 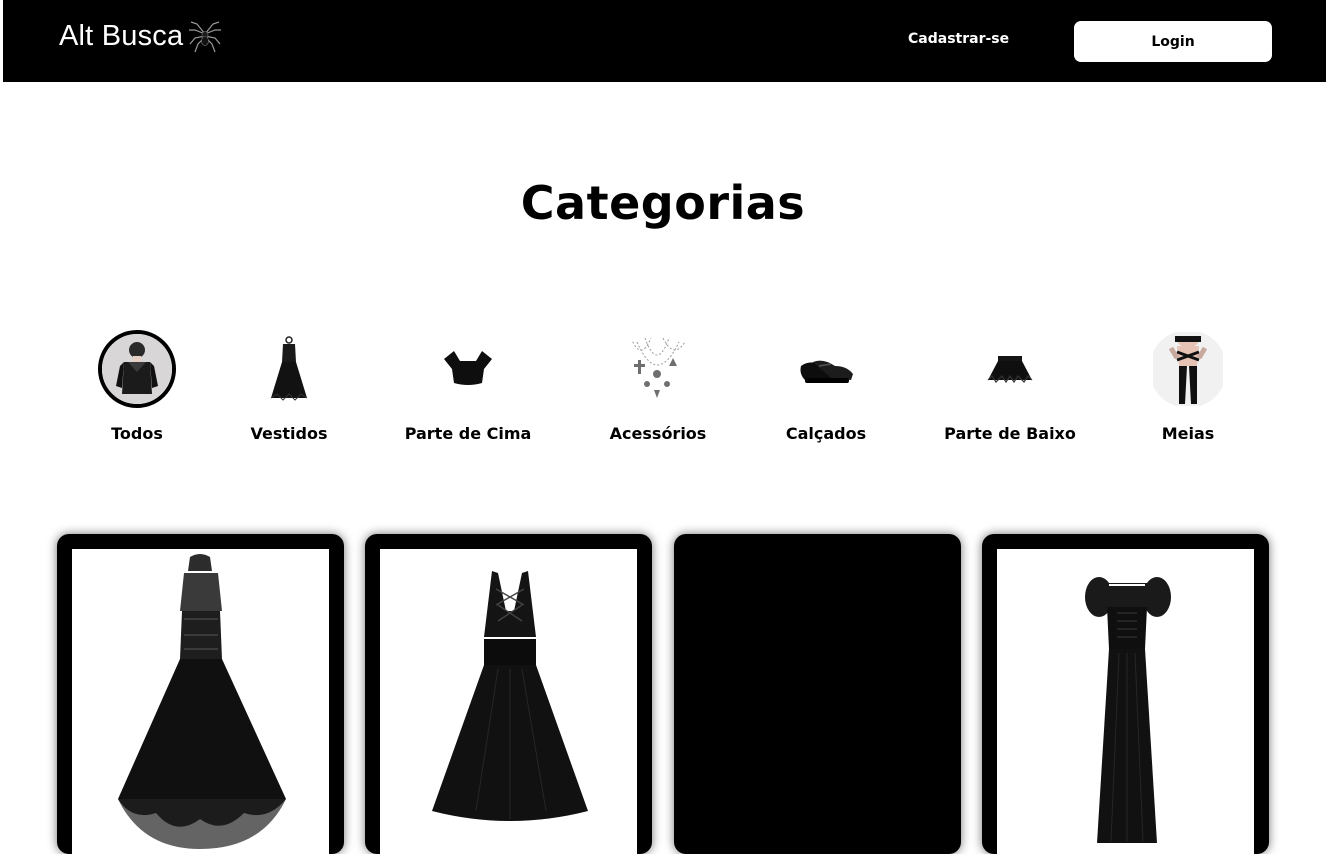 I want to click on category-label: Parte de Cima, so click(x=468, y=433).